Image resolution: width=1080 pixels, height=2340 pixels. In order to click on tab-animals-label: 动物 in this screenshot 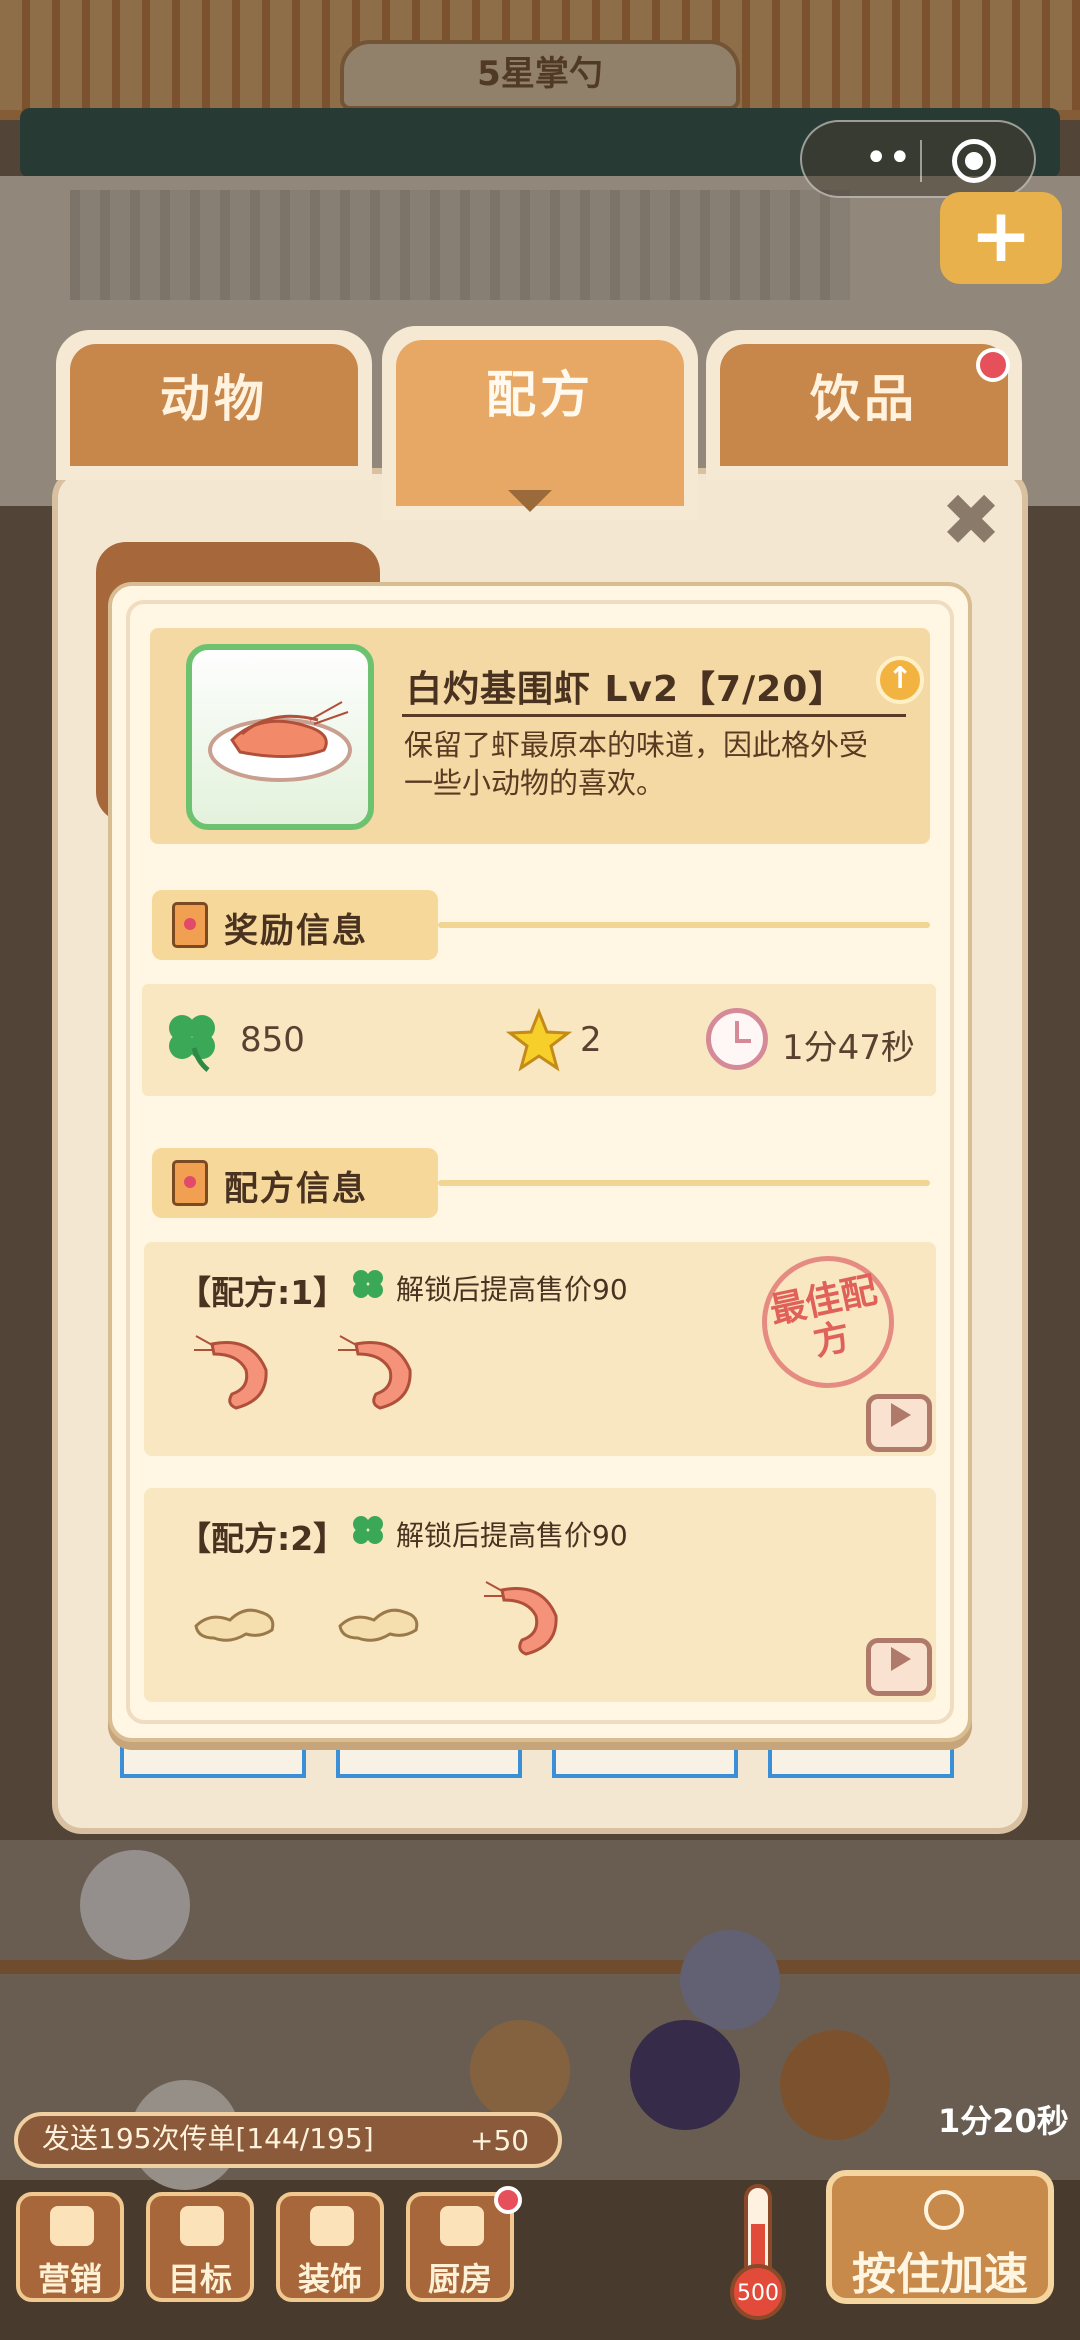, I will do `click(214, 405)`.